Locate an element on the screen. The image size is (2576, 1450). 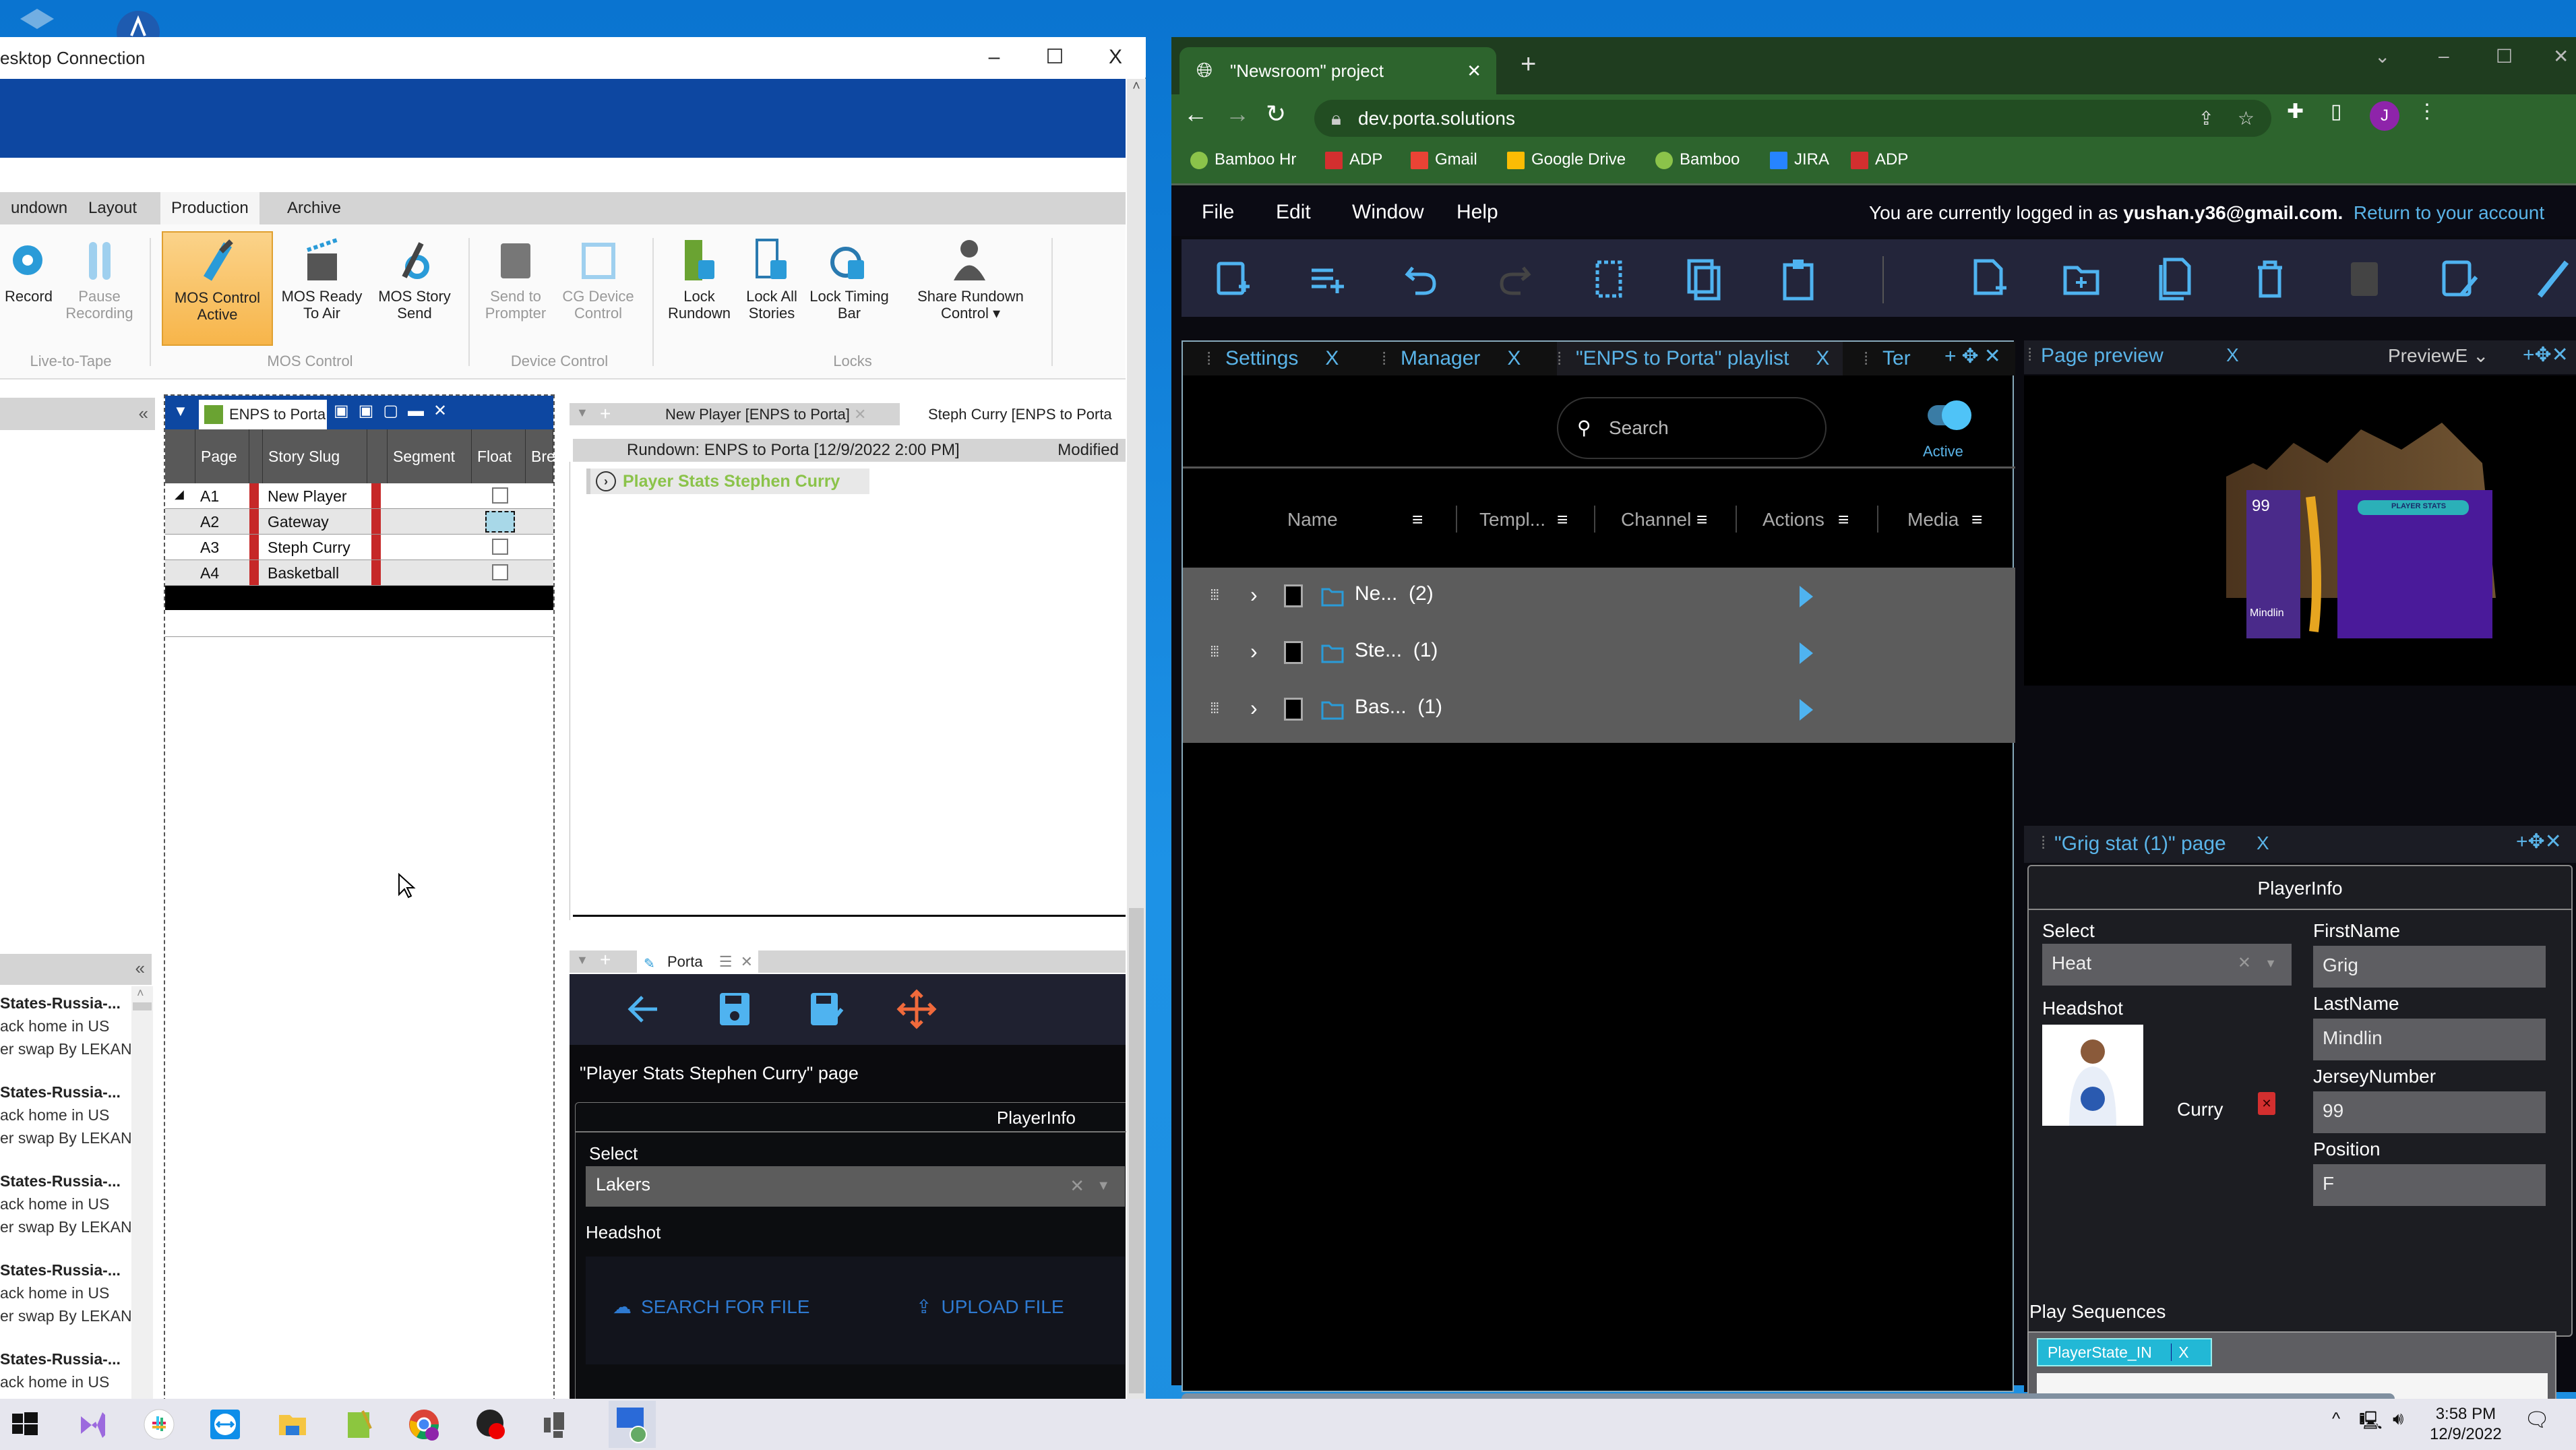
lock-rundown-button: Lock Rundown is located at coordinates (700, 288).